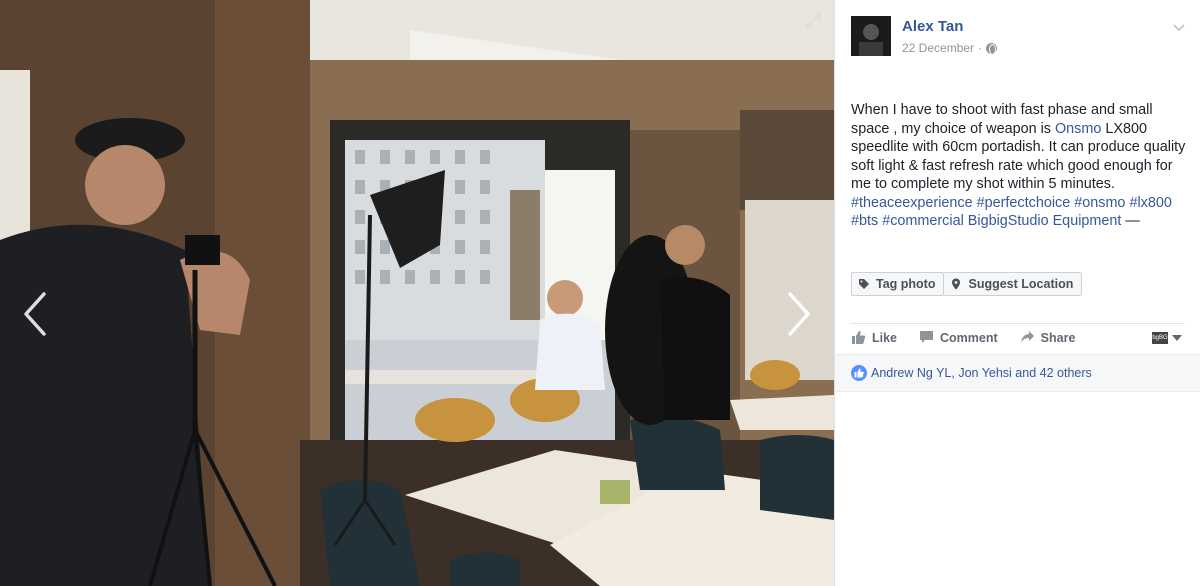 The image size is (1200, 586). I want to click on globe-icon, so click(992, 48).